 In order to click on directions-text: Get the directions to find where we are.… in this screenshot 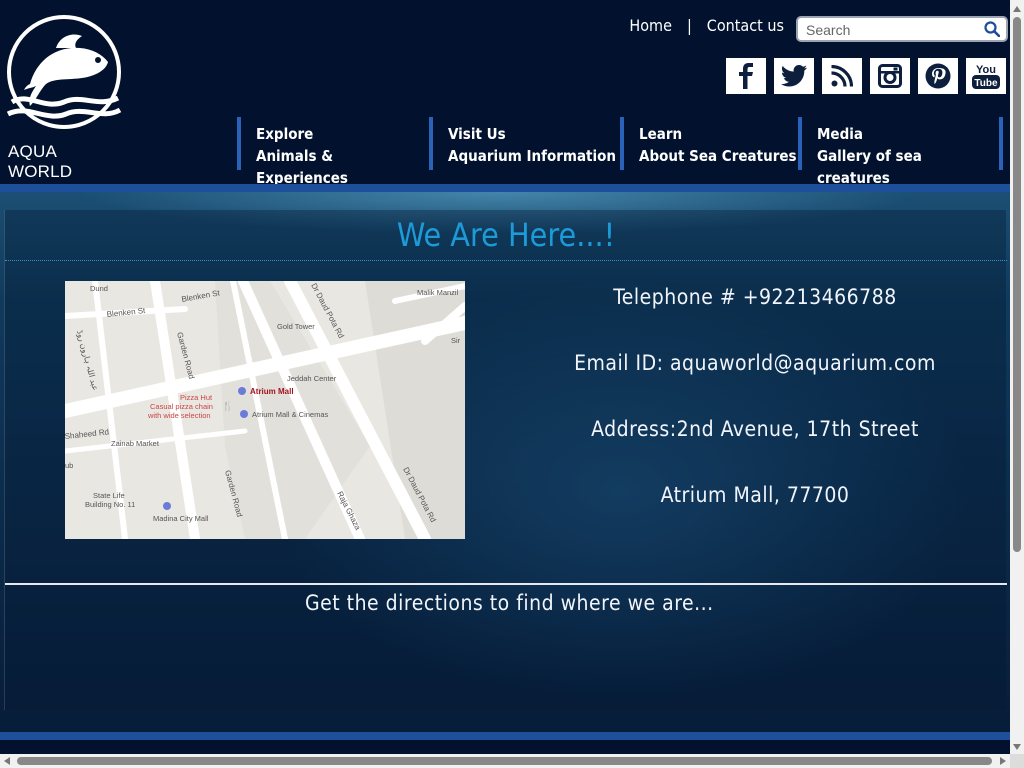, I will do `click(509, 603)`.